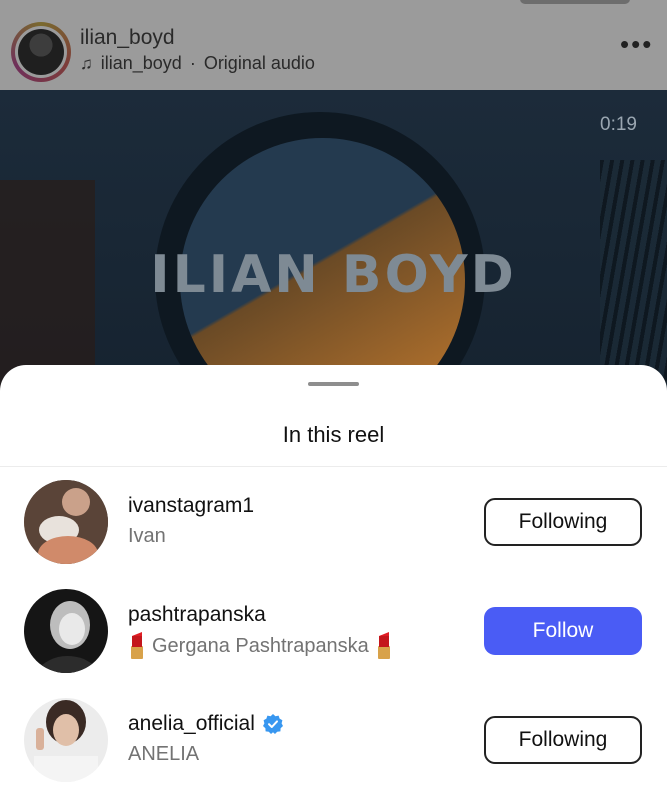 The width and height of the screenshot is (667, 805). What do you see at coordinates (333, 523) in the screenshot?
I see `person-row-ivanstagram1: ivanstagram1 Ivan Following` at bounding box center [333, 523].